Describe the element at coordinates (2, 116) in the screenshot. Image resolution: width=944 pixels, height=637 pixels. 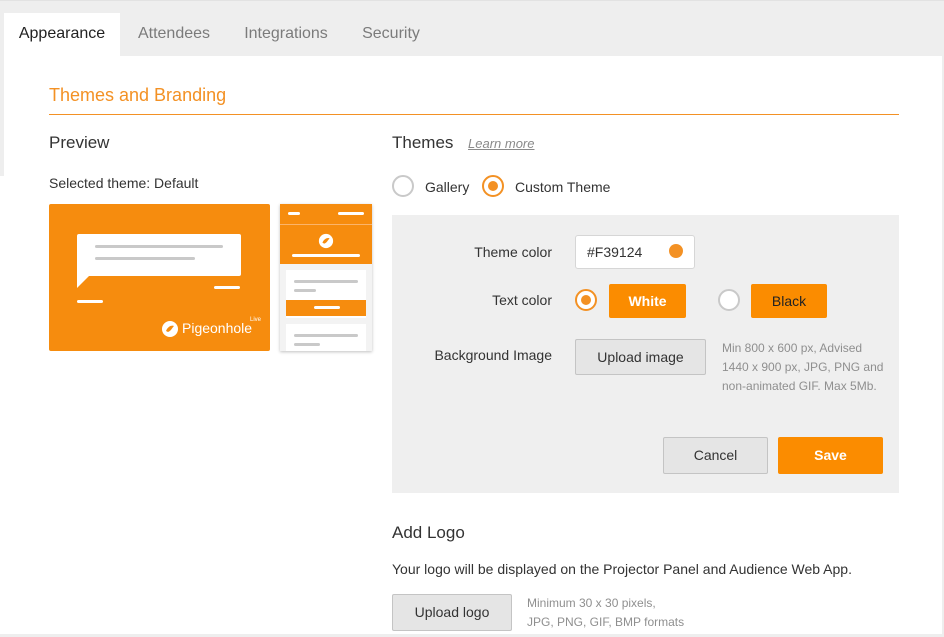
I see `left-gutter` at that location.